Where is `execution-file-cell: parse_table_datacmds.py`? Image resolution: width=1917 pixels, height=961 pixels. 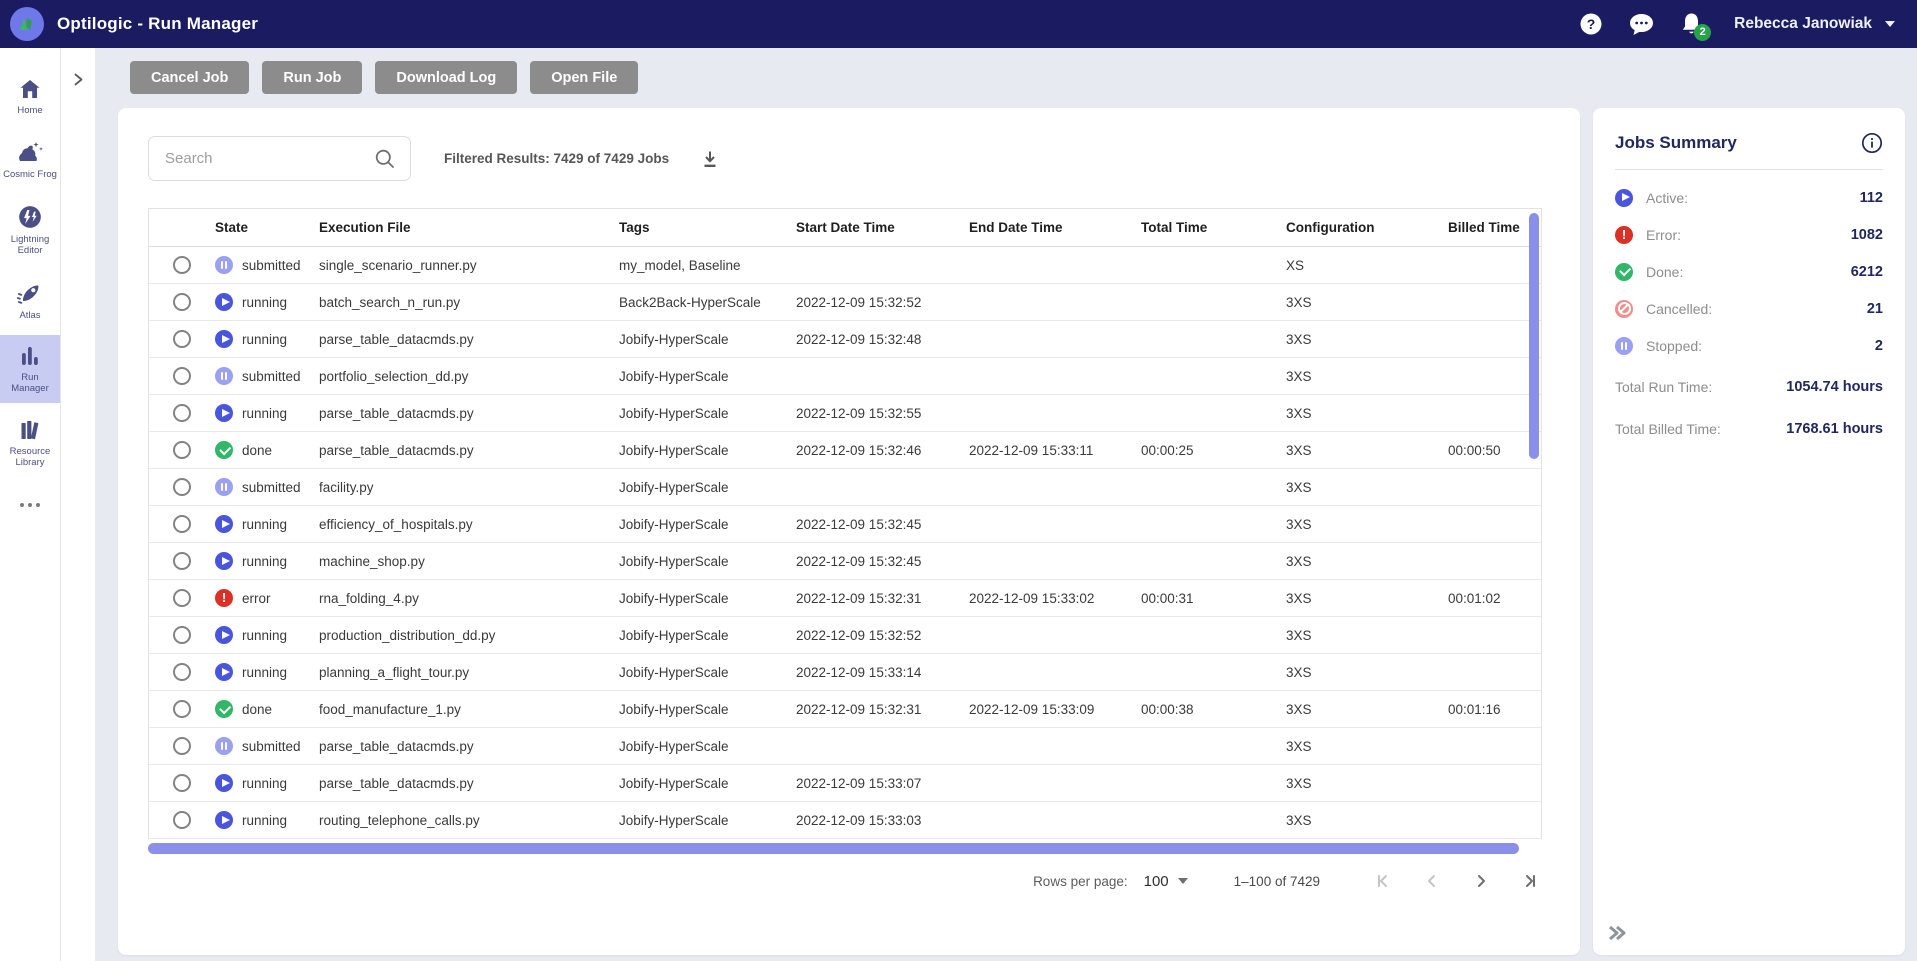 execution-file-cell: parse_table_datacmds.py is located at coordinates (396, 783).